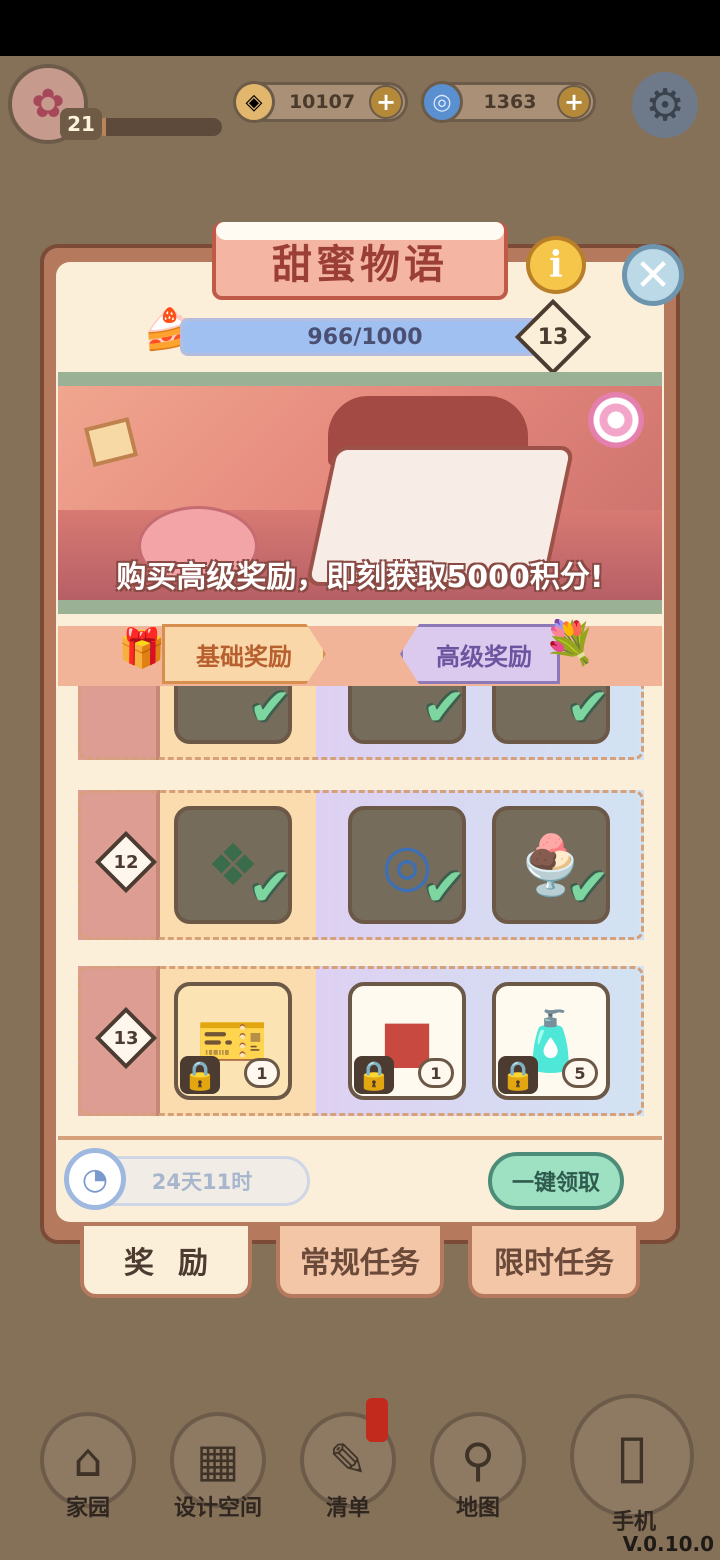 Image resolution: width=720 pixels, height=1560 pixels. What do you see at coordinates (119, 723) in the screenshot?
I see `row-level-cell` at bounding box center [119, 723].